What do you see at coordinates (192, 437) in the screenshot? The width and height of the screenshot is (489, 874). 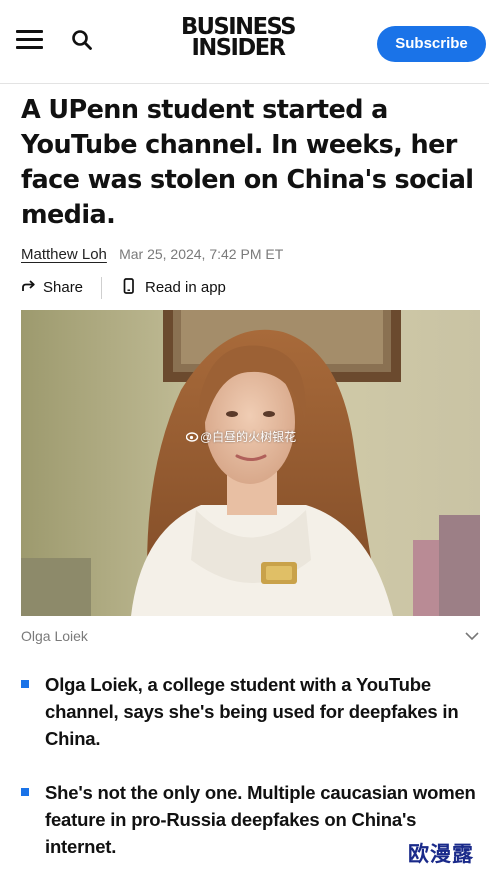 I see `weibo-icon` at bounding box center [192, 437].